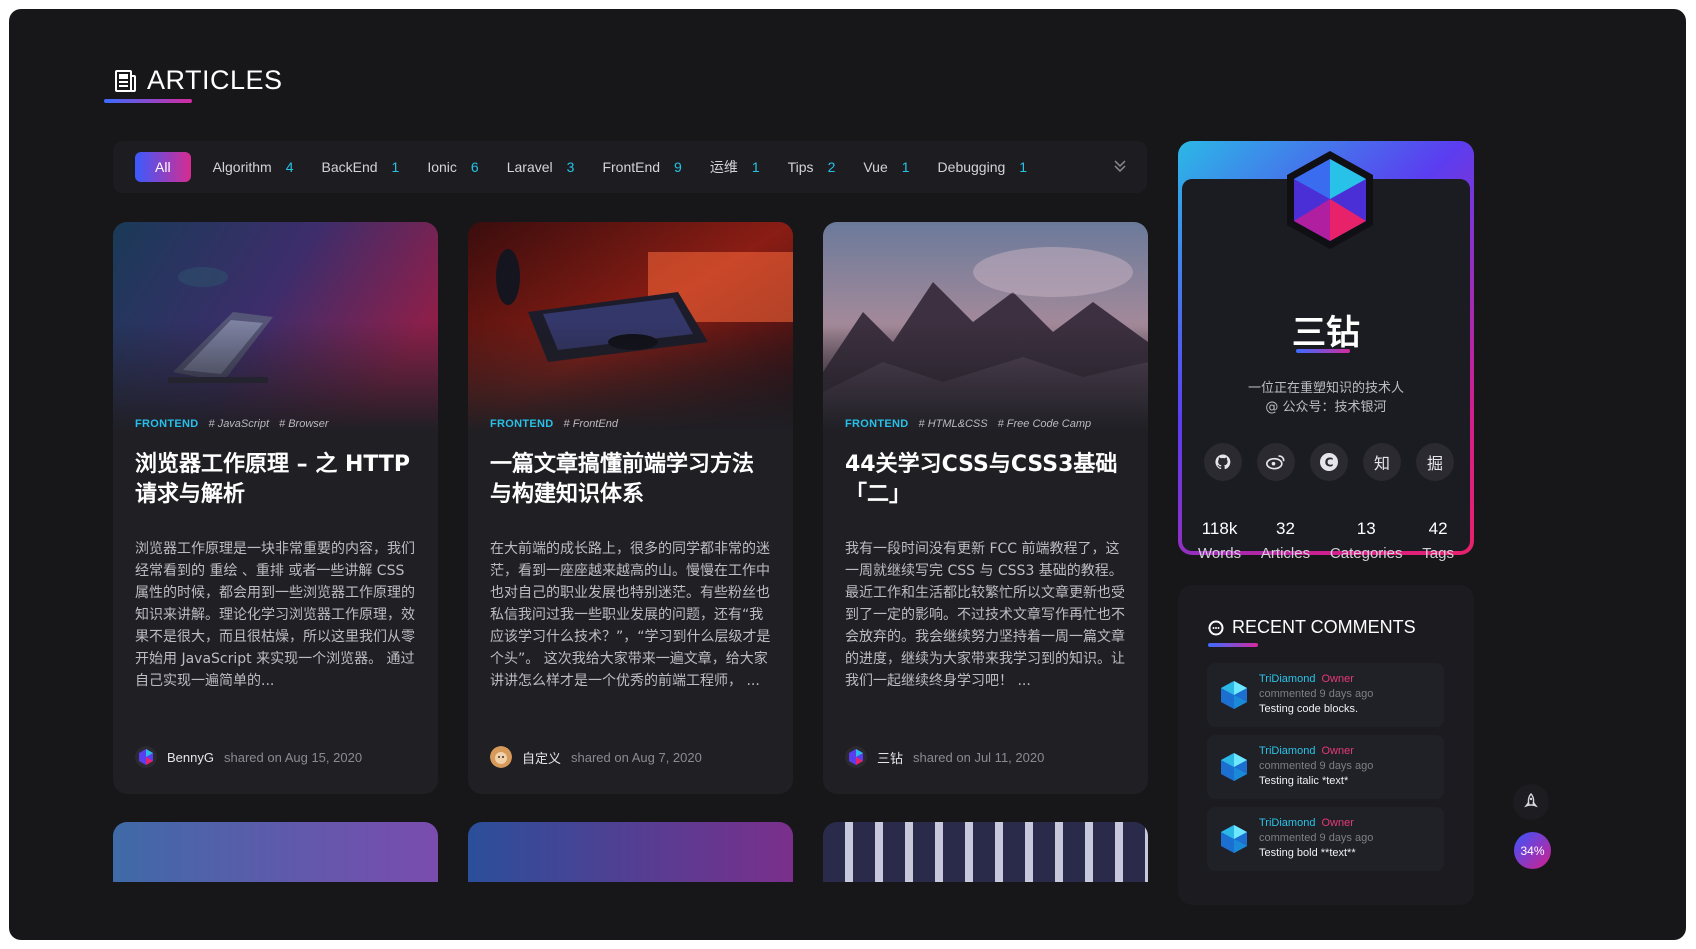 This screenshot has height=949, width=1696. I want to click on article-title: 44关学习CSS与CSS3基础「二」, so click(986, 480).